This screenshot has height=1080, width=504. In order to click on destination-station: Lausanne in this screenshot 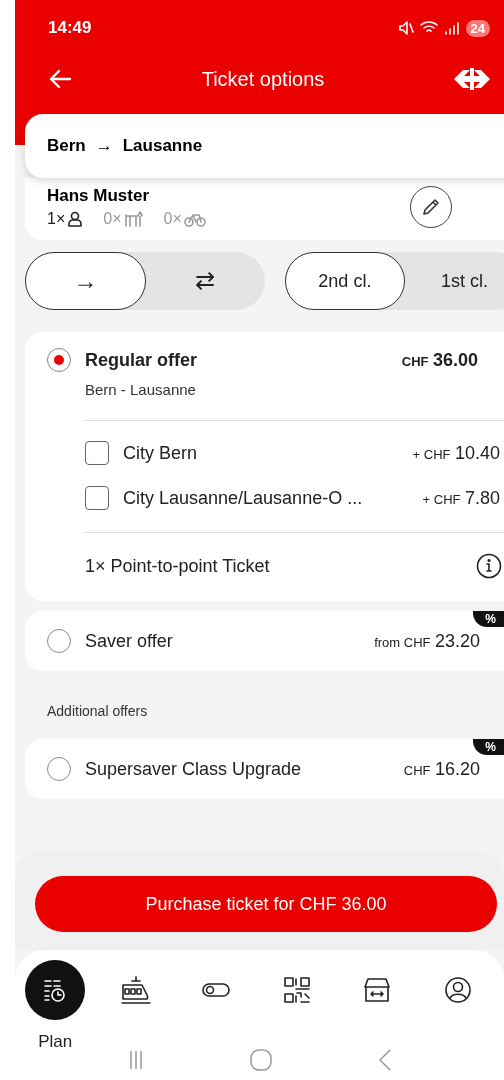, I will do `click(162, 146)`.